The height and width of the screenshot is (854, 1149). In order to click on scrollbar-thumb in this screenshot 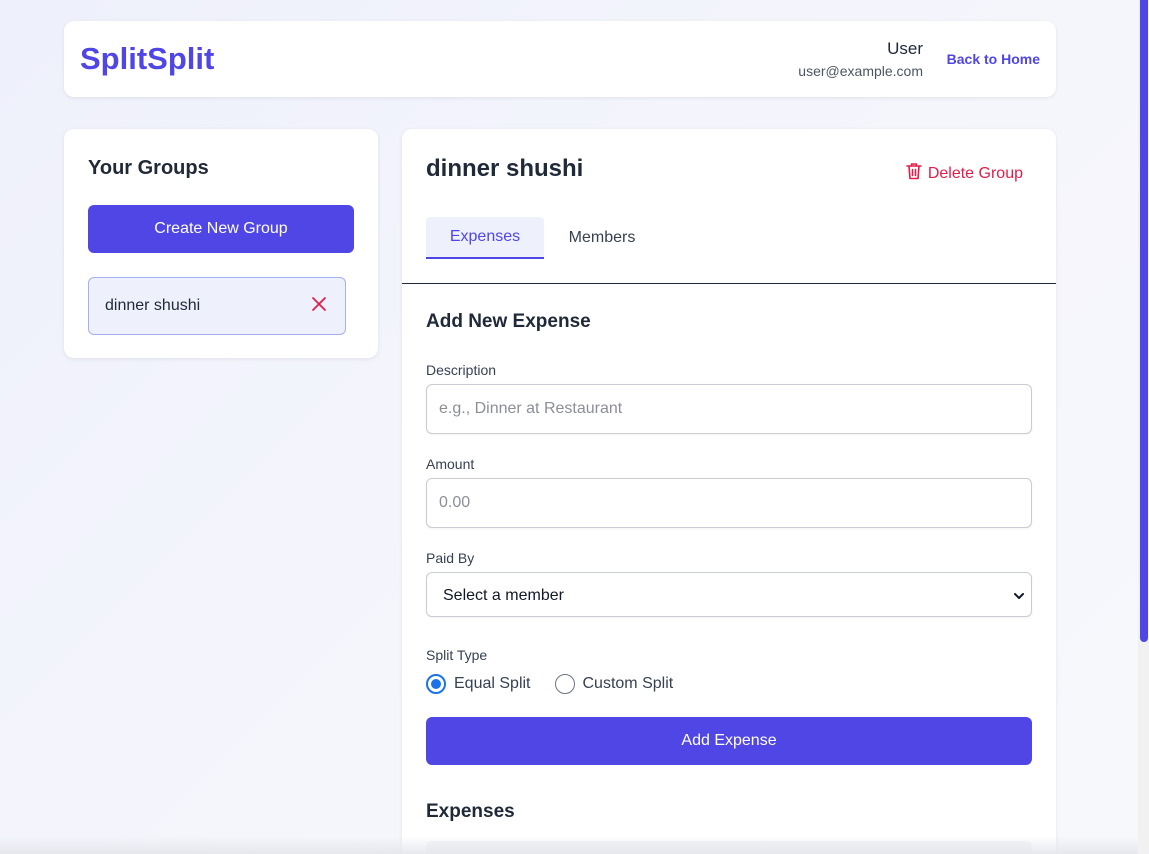, I will do `click(1144, 321)`.